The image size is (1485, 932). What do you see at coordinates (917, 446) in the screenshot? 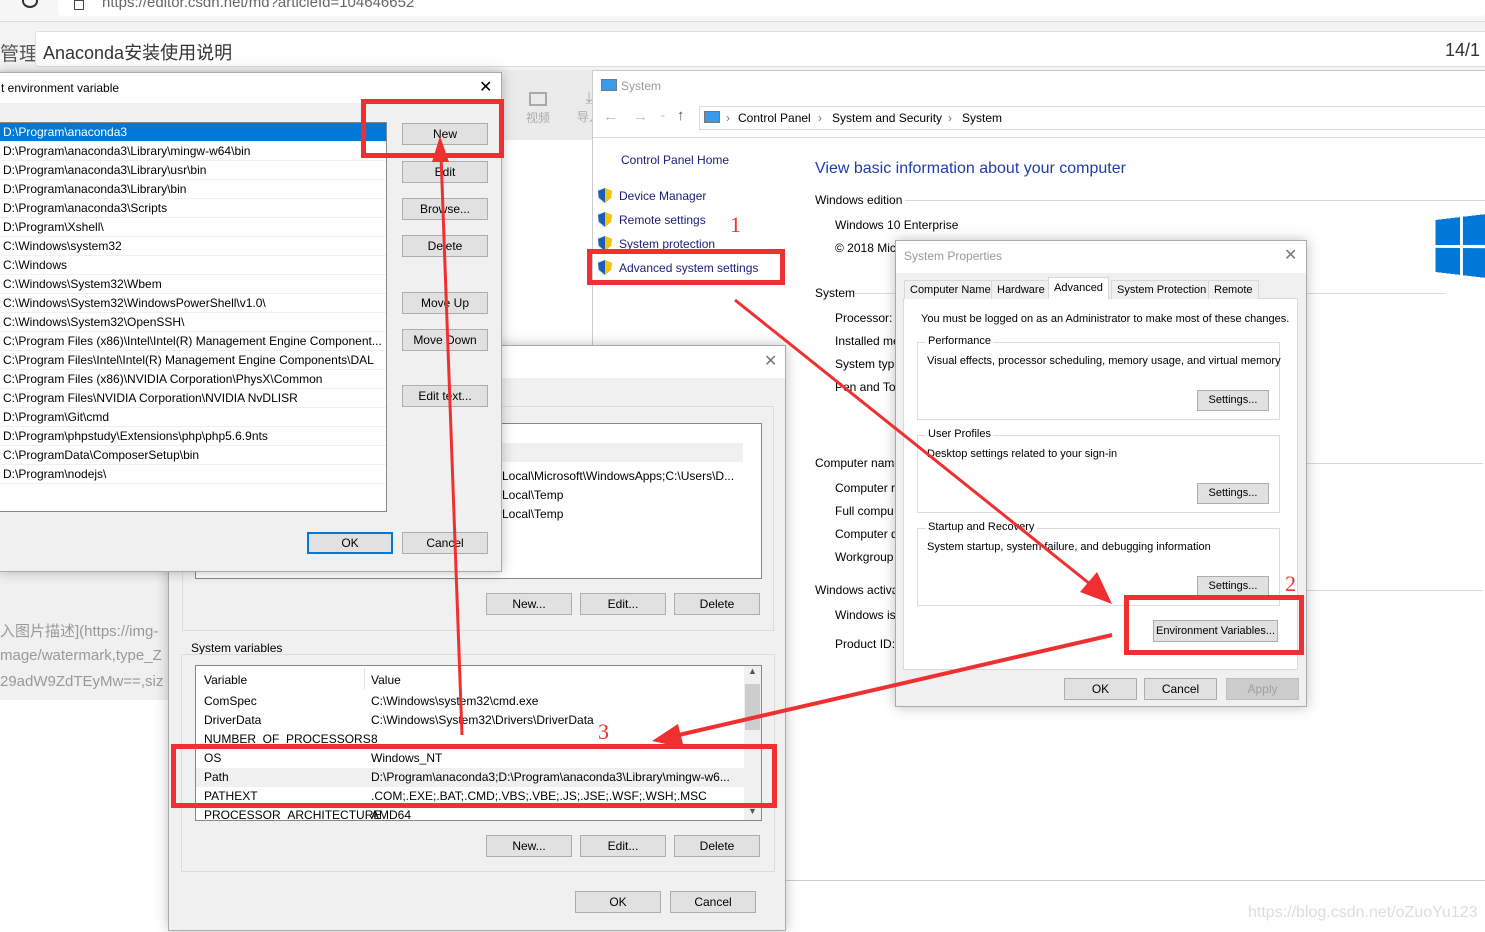
I see `arrow-to-env-button` at bounding box center [917, 446].